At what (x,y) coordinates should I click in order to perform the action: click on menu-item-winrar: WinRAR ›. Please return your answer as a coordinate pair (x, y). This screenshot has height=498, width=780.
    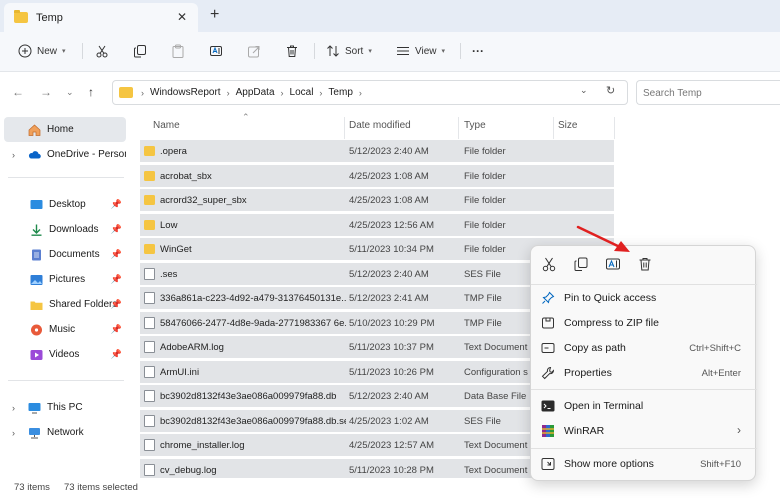
    Looking at the image, I should click on (644, 431).